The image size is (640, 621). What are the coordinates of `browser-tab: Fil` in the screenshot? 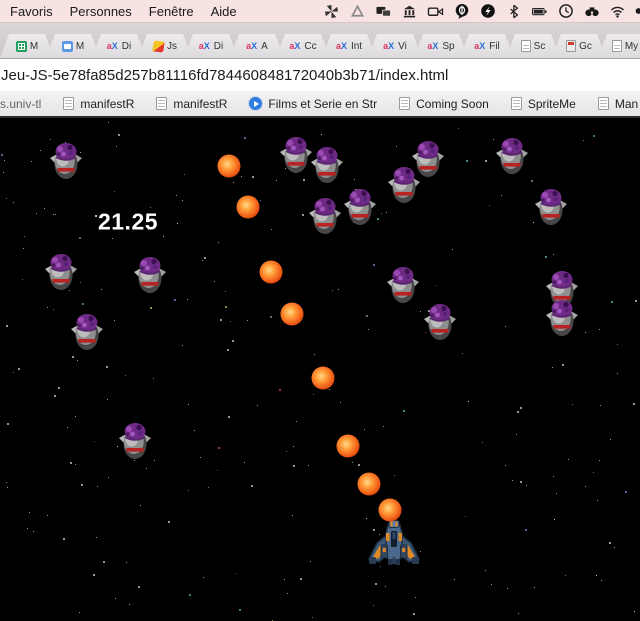 It's located at (487, 46).